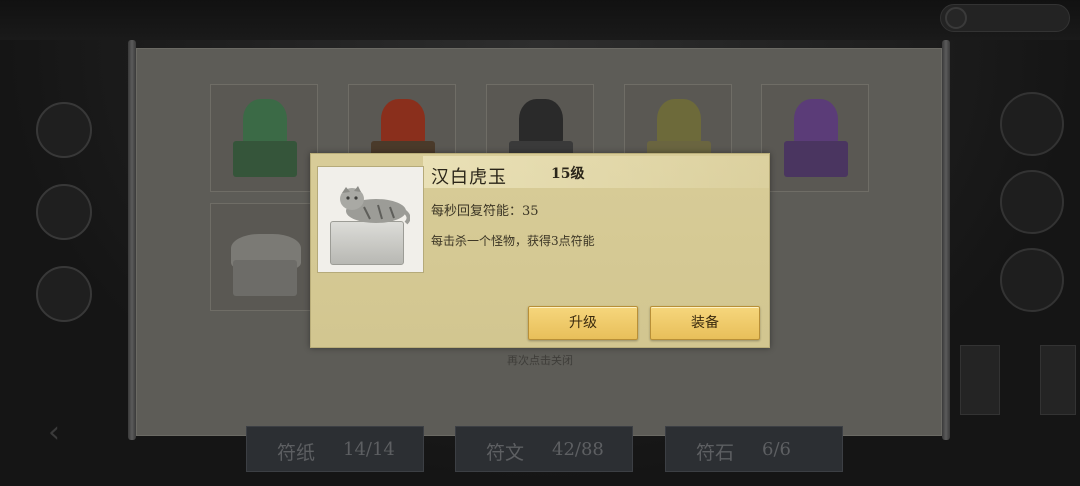 The height and width of the screenshot is (486, 1080). Describe the element at coordinates (335, 449) in the screenshot. I see `tab-paper: 符纸 14/14` at that location.